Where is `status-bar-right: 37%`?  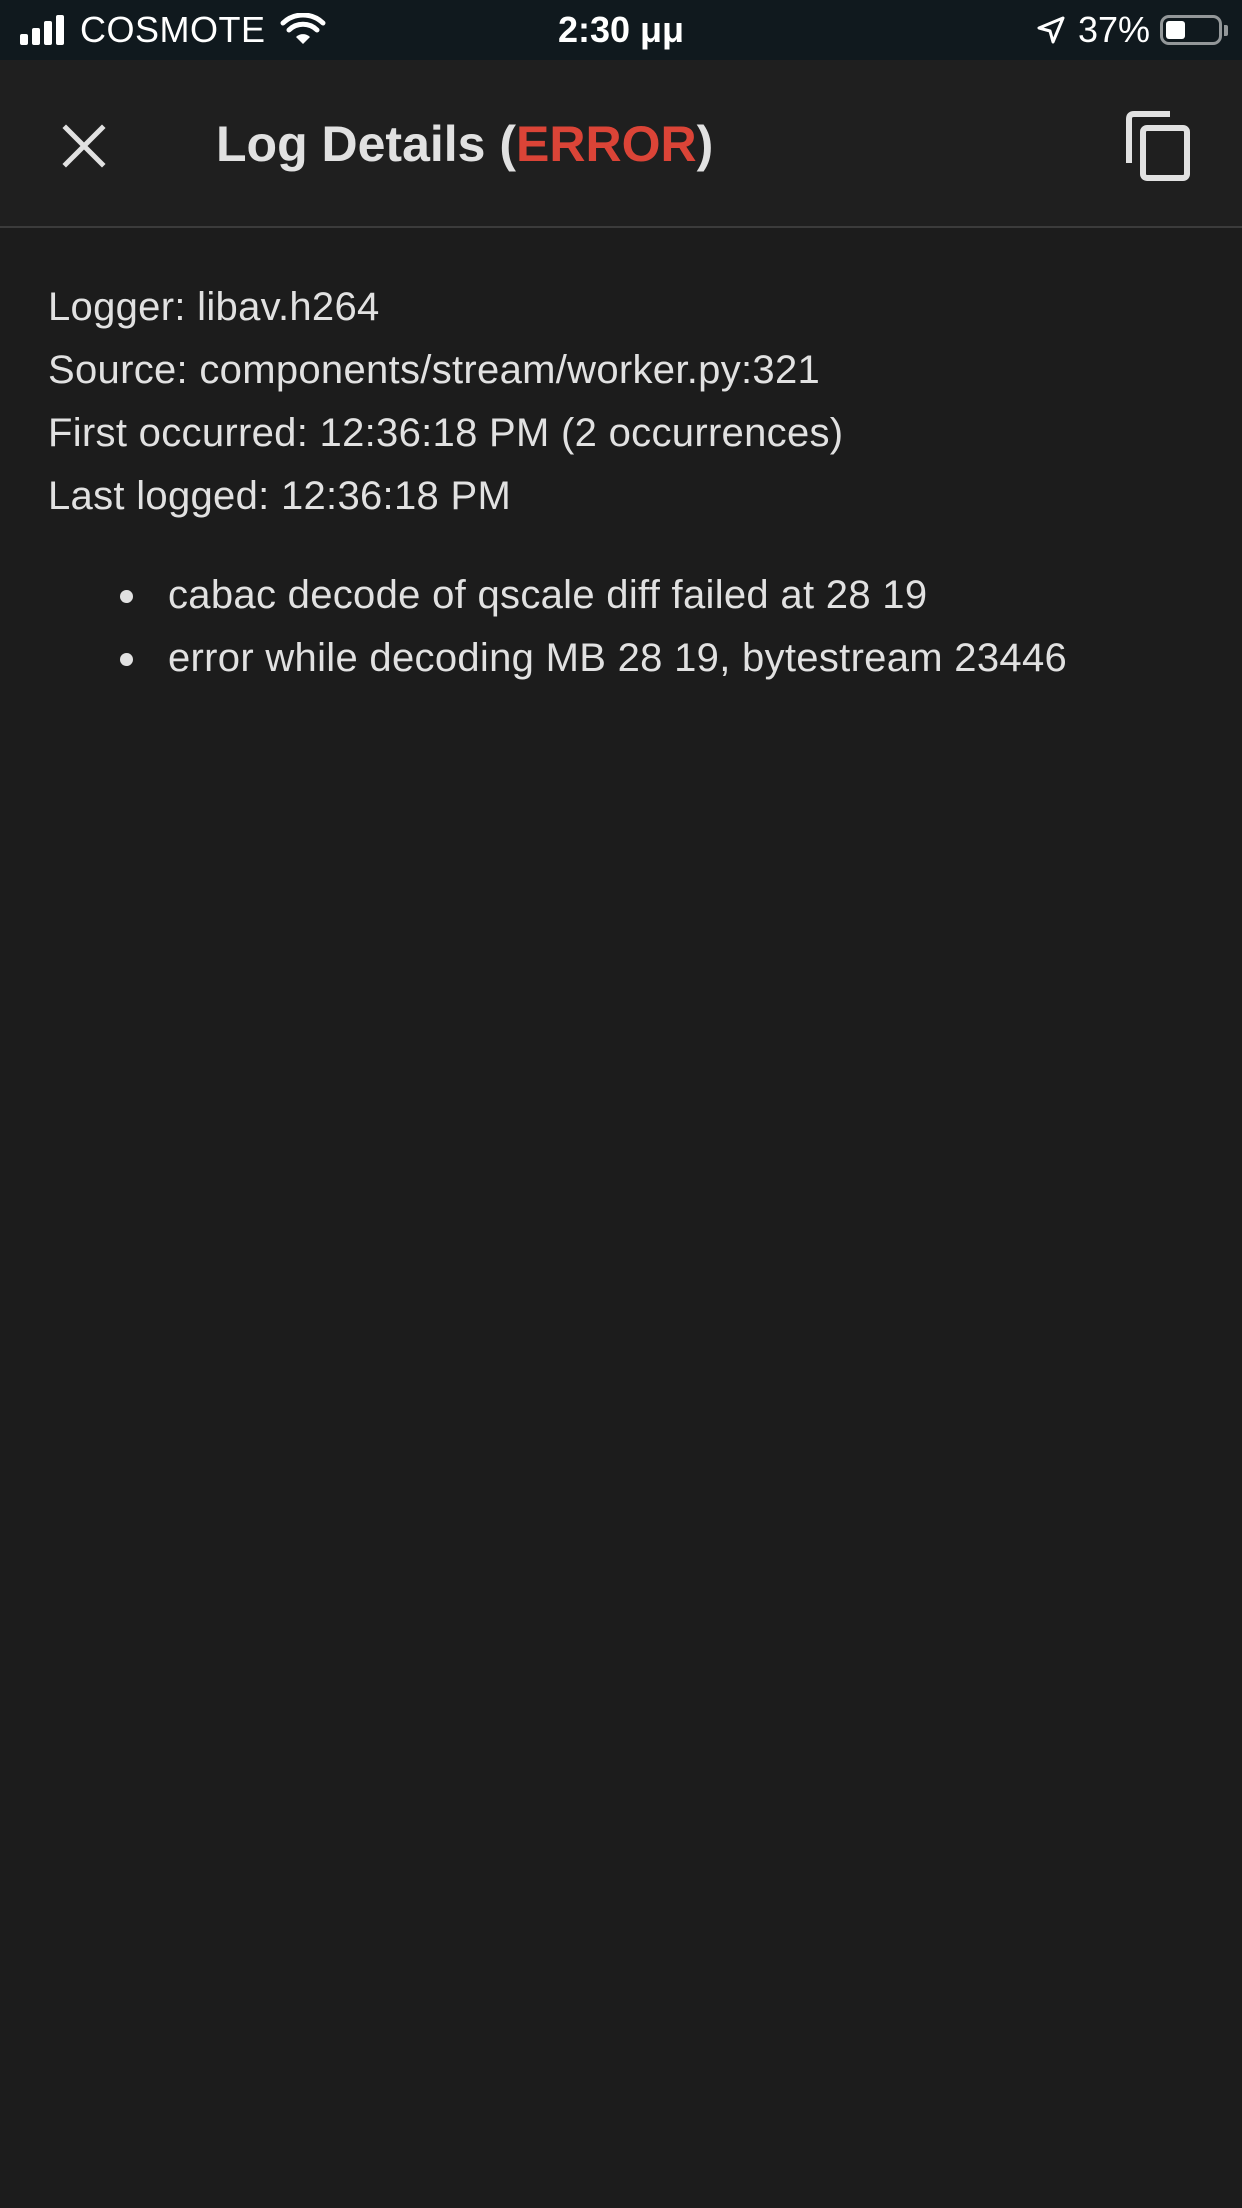 status-bar-right: 37% is located at coordinates (1132, 30).